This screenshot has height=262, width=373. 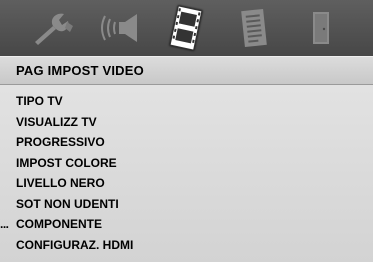 I want to click on menu-item-visualizz-tv: VISUALIZZ TV, so click(x=66, y=122).